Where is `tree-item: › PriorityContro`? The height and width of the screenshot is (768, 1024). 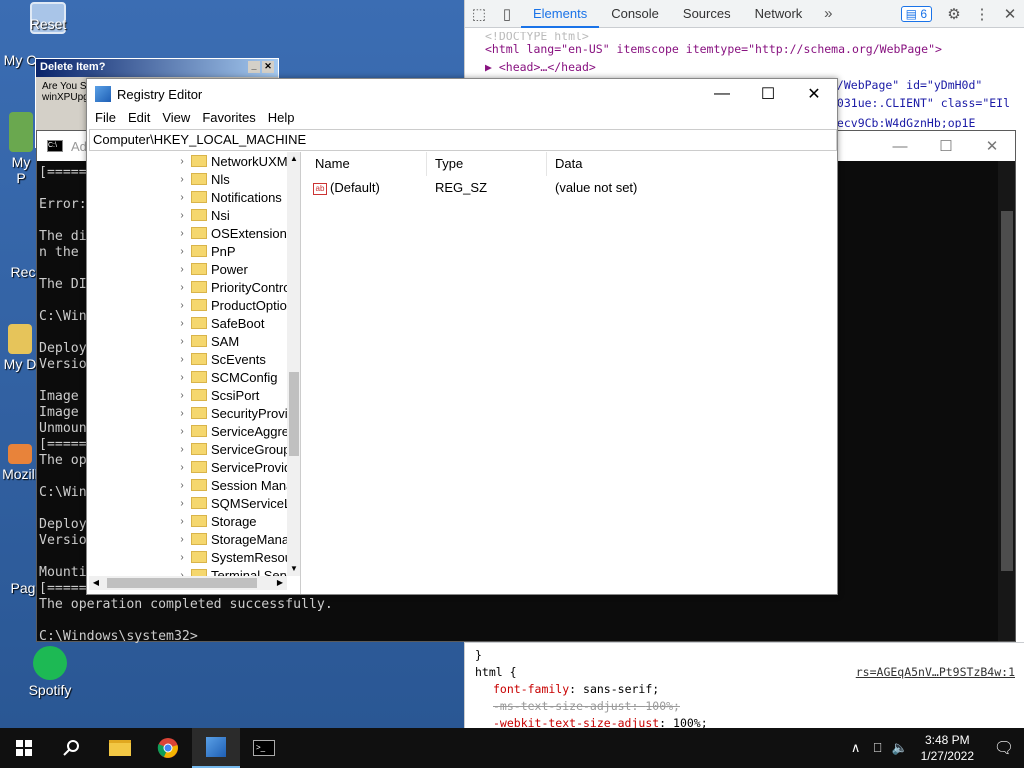 tree-item: › PriorityContro is located at coordinates (188, 287).